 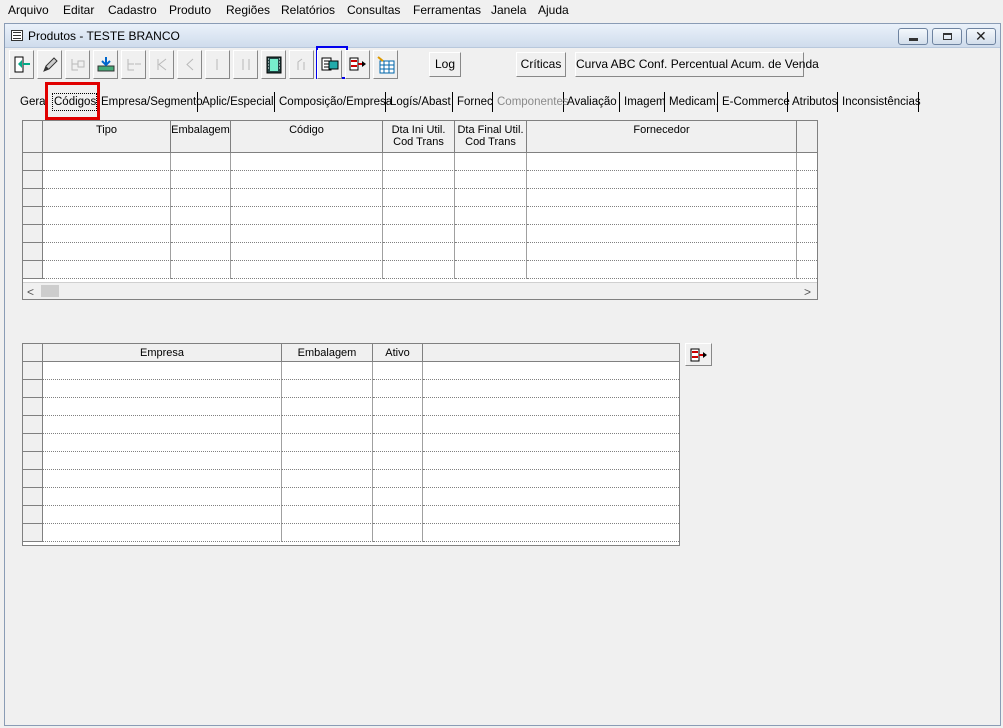 I want to click on tab-avaliacao: Avaliação, so click(x=593, y=102).